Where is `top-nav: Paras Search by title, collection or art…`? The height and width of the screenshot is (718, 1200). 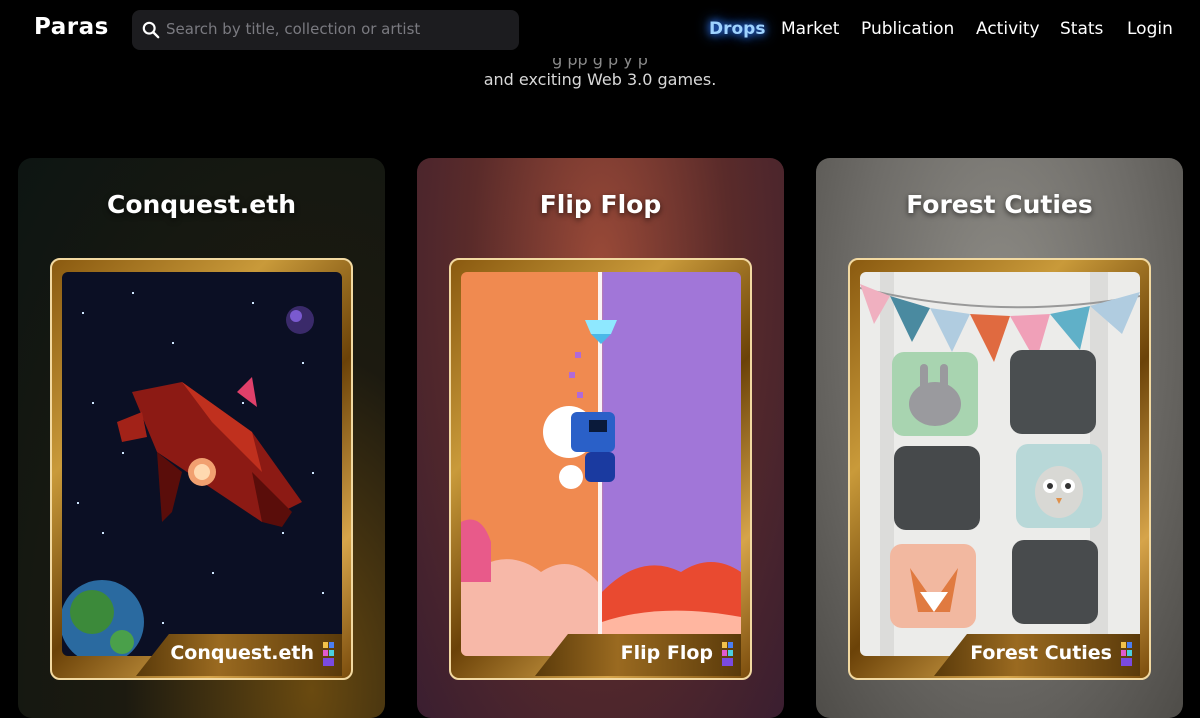 top-nav: Paras Search by title, collection or art… is located at coordinates (600, 29).